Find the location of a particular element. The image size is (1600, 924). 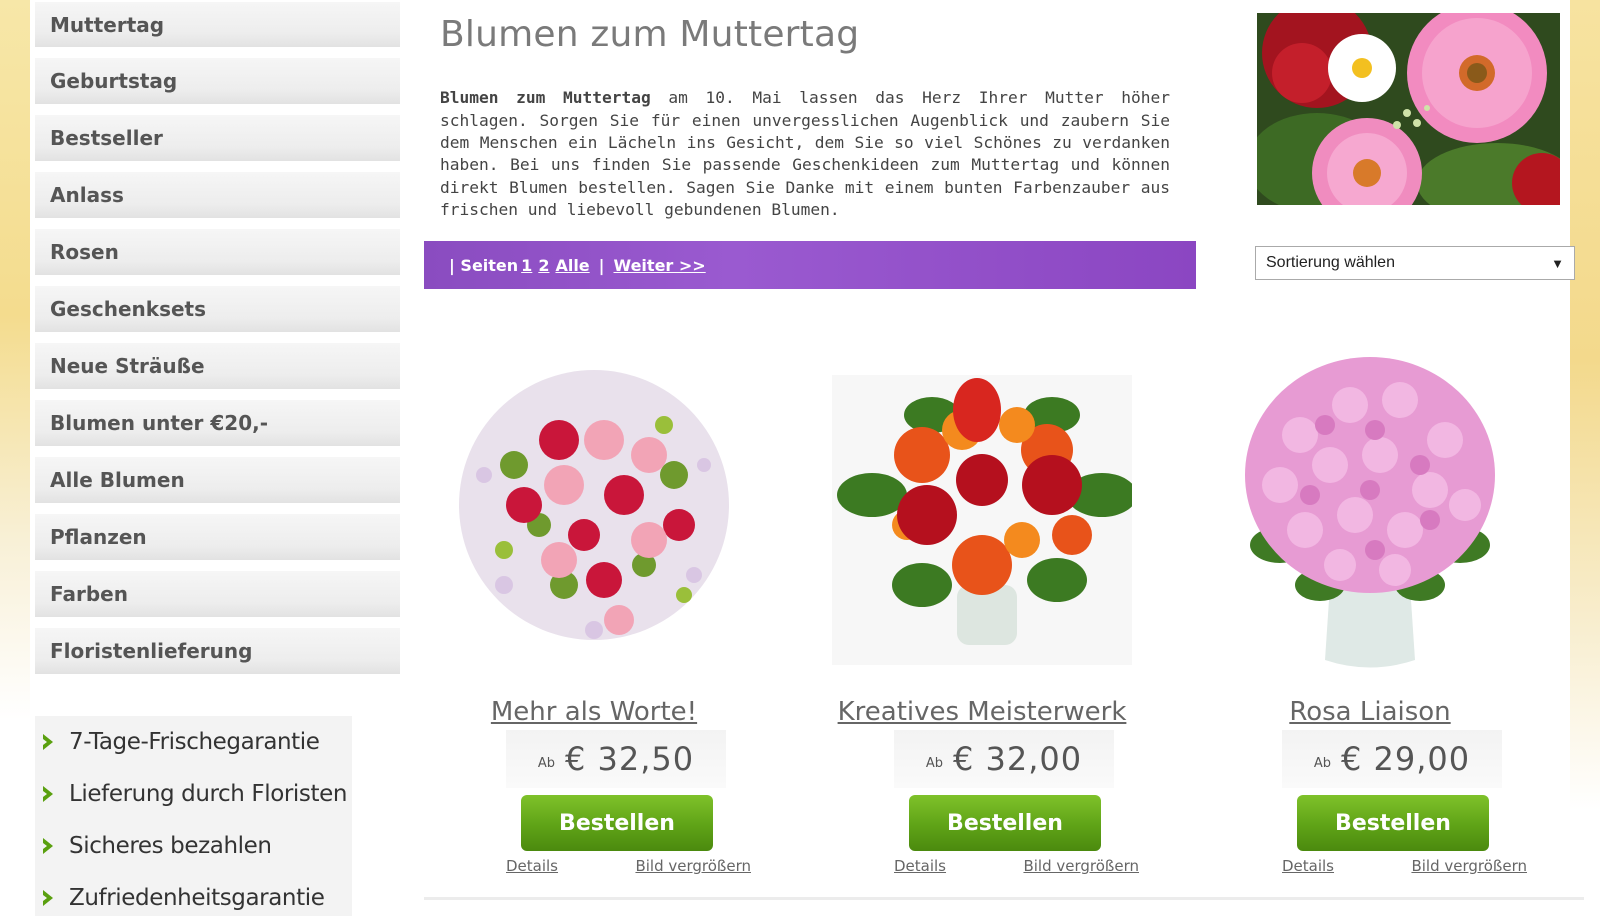

pagination-bar: | Seiten 1 2 Alle | Weiter >> is located at coordinates (810, 265).